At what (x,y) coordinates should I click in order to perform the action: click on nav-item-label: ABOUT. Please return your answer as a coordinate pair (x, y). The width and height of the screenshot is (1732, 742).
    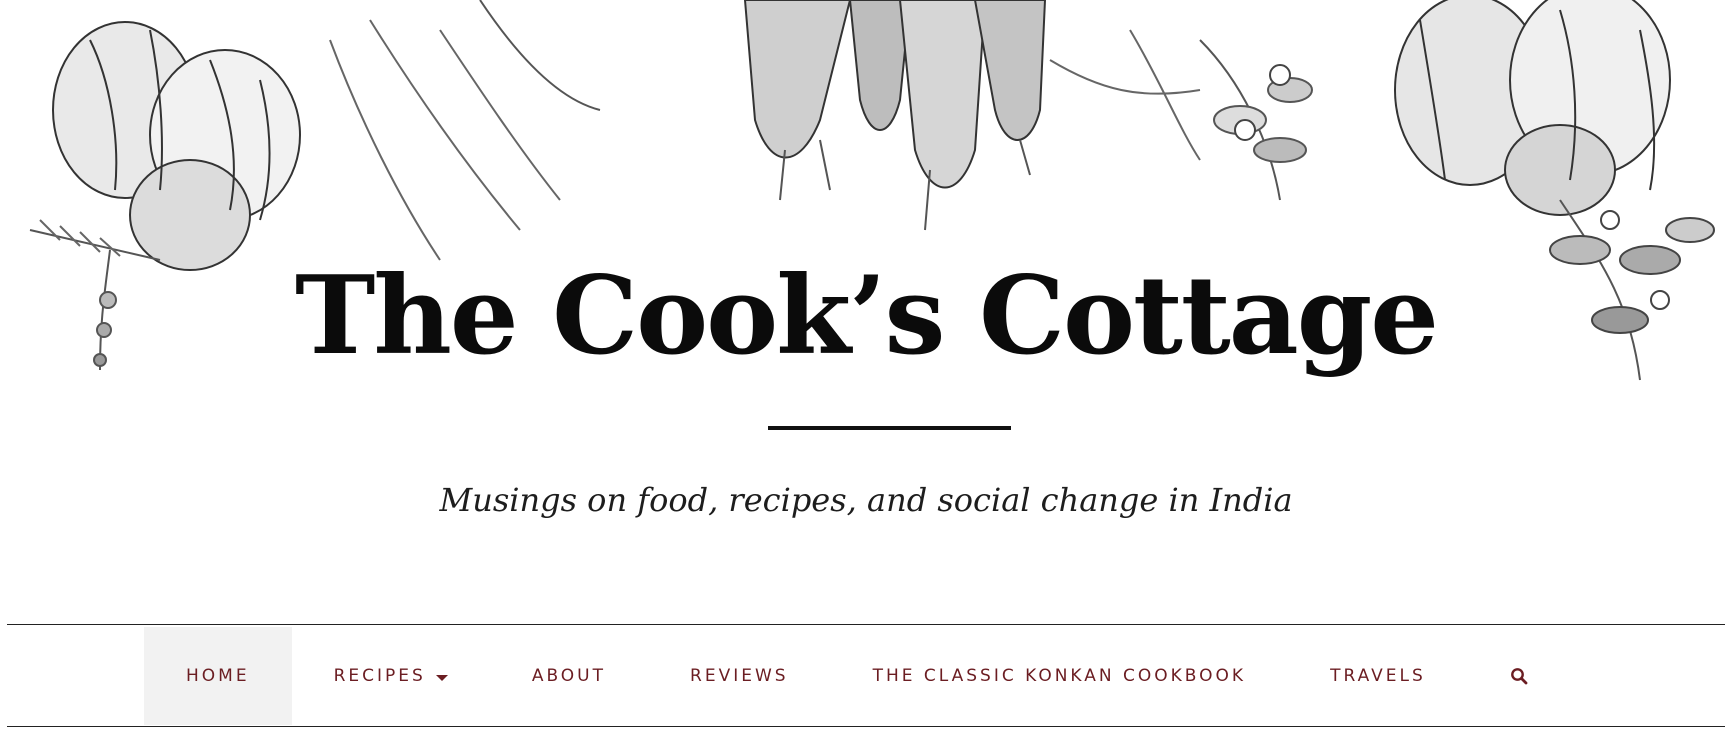
    Looking at the image, I should click on (569, 676).